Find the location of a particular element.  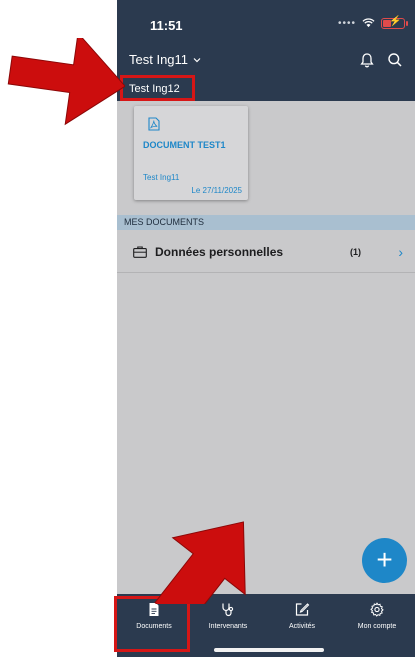

folder-row-donnees-personnelles: Données personnelles (1) › is located at coordinates (266, 252).